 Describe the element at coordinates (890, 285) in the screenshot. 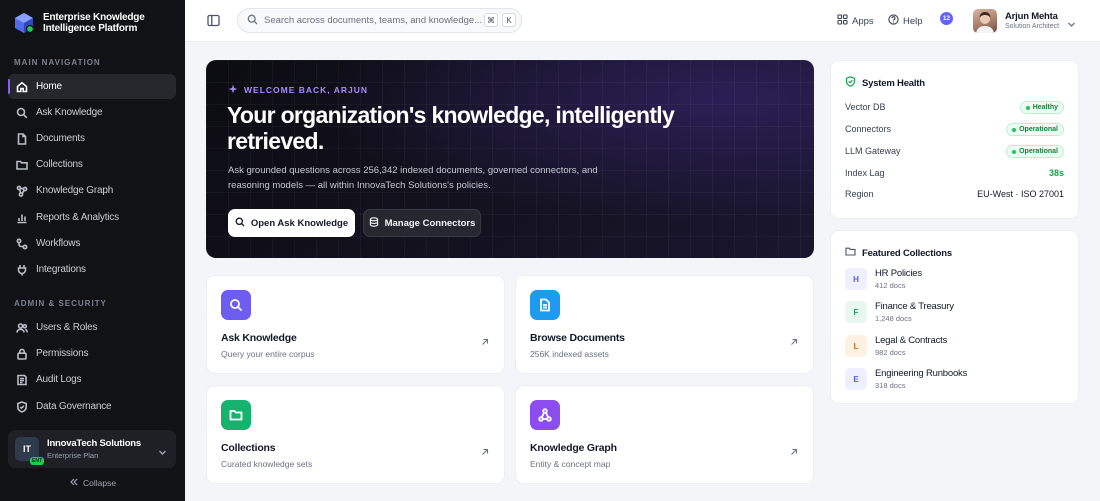

I see `collection-doc-count: 412 docs` at that location.